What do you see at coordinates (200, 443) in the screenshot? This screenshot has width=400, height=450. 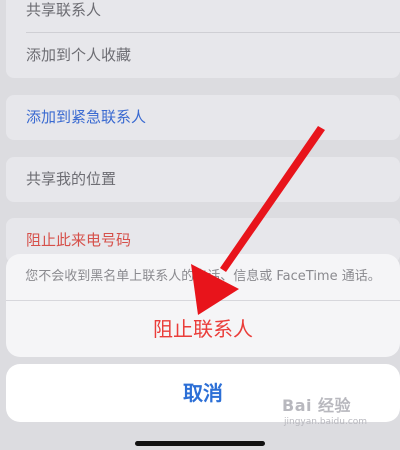 I see `home-indicator` at bounding box center [200, 443].